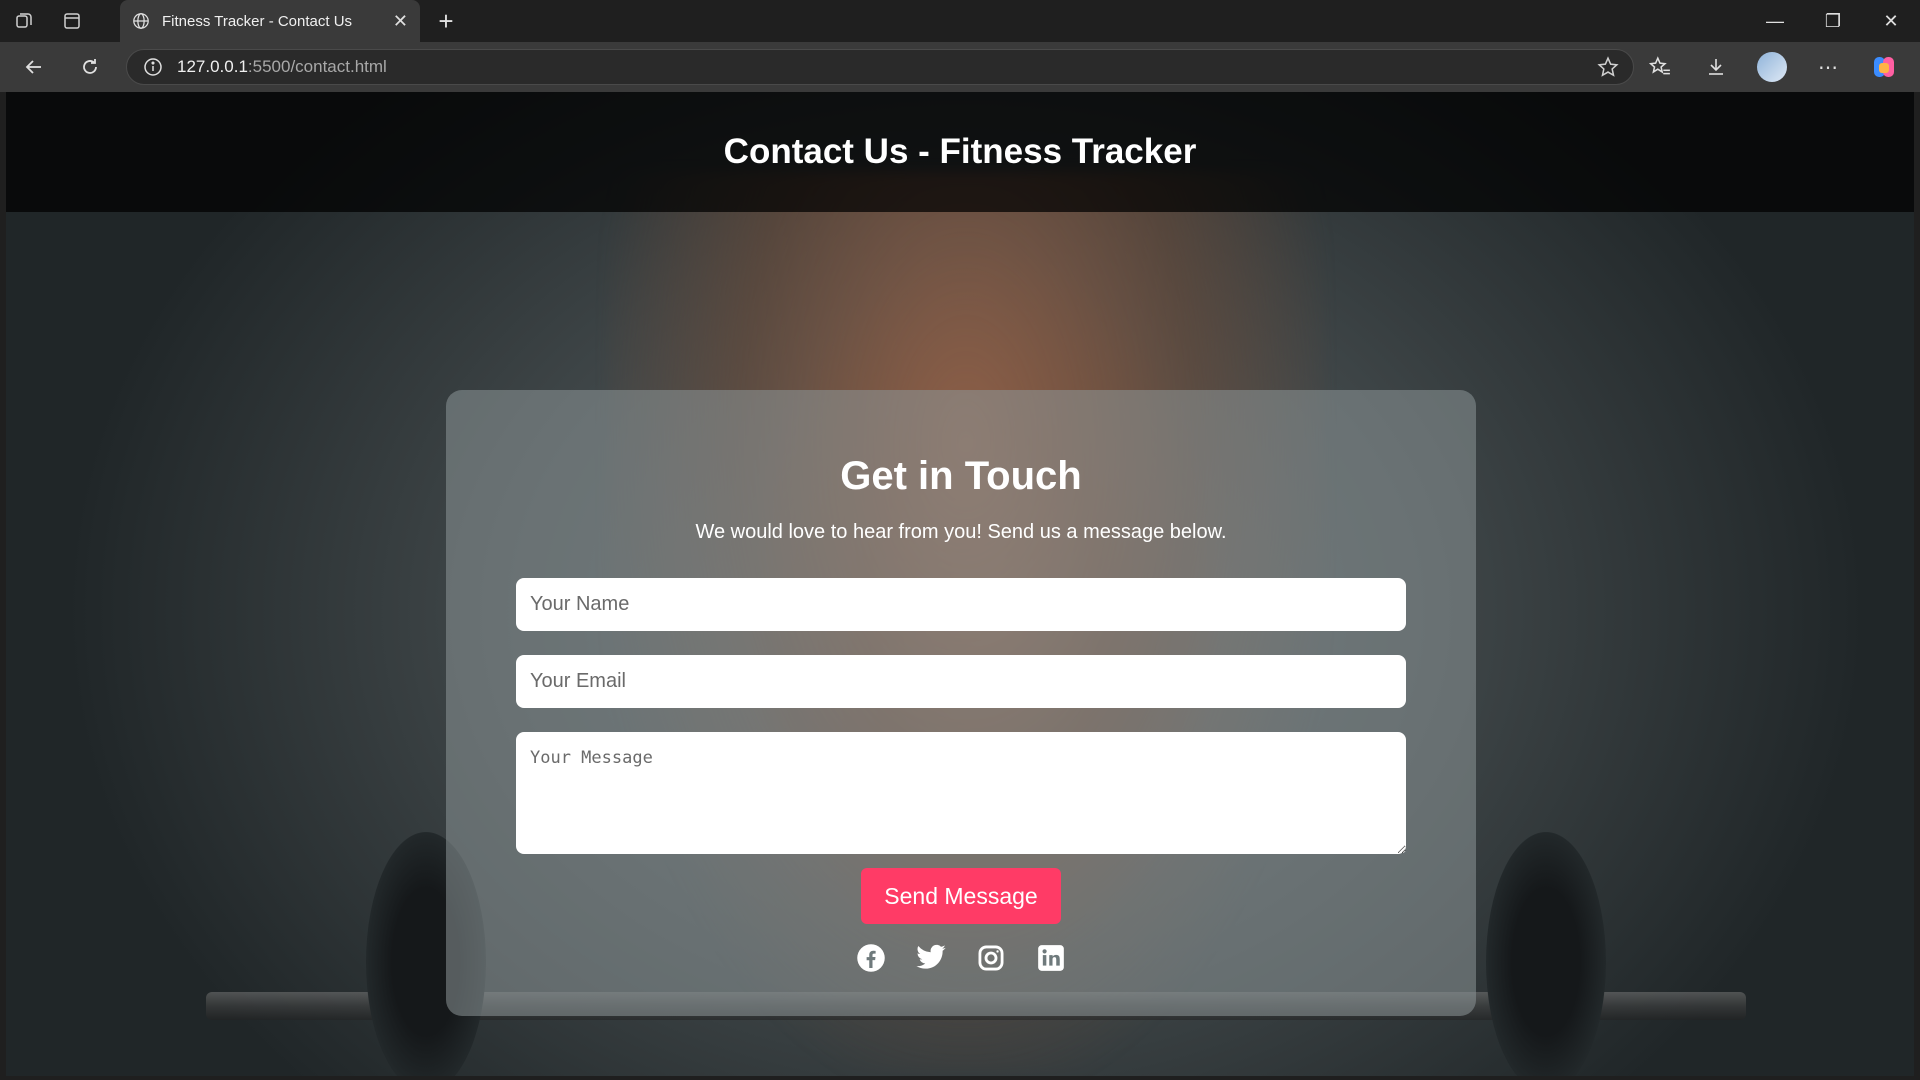  What do you see at coordinates (72, 21) in the screenshot?
I see `tab-actions-icon` at bounding box center [72, 21].